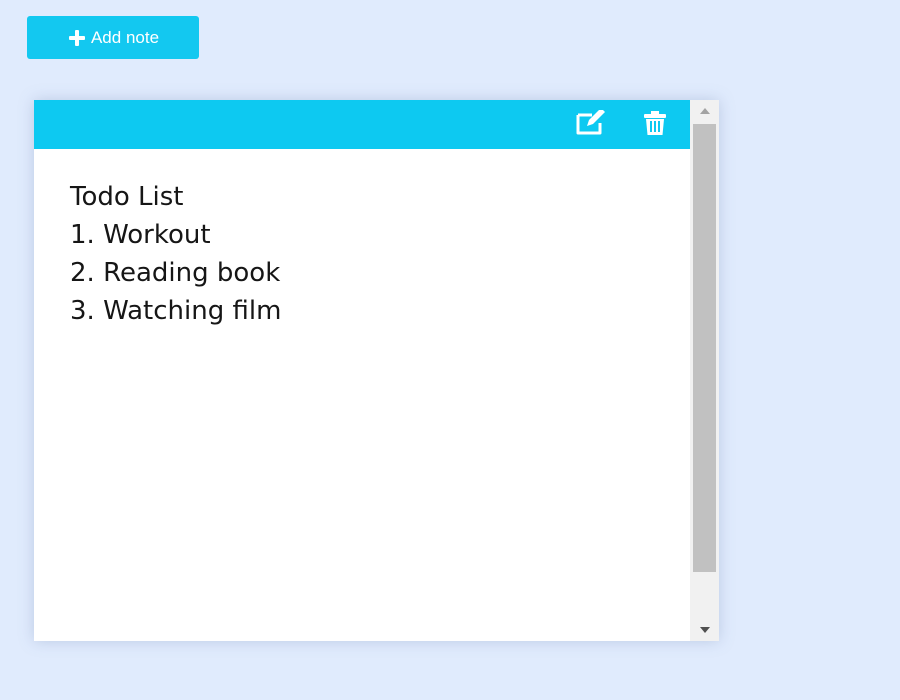 The width and height of the screenshot is (900, 700). I want to click on edit-button, so click(591, 124).